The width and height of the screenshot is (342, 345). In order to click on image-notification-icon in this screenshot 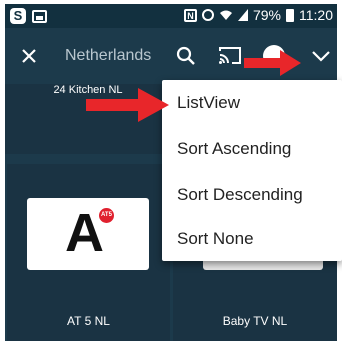, I will do `click(39, 16)`.